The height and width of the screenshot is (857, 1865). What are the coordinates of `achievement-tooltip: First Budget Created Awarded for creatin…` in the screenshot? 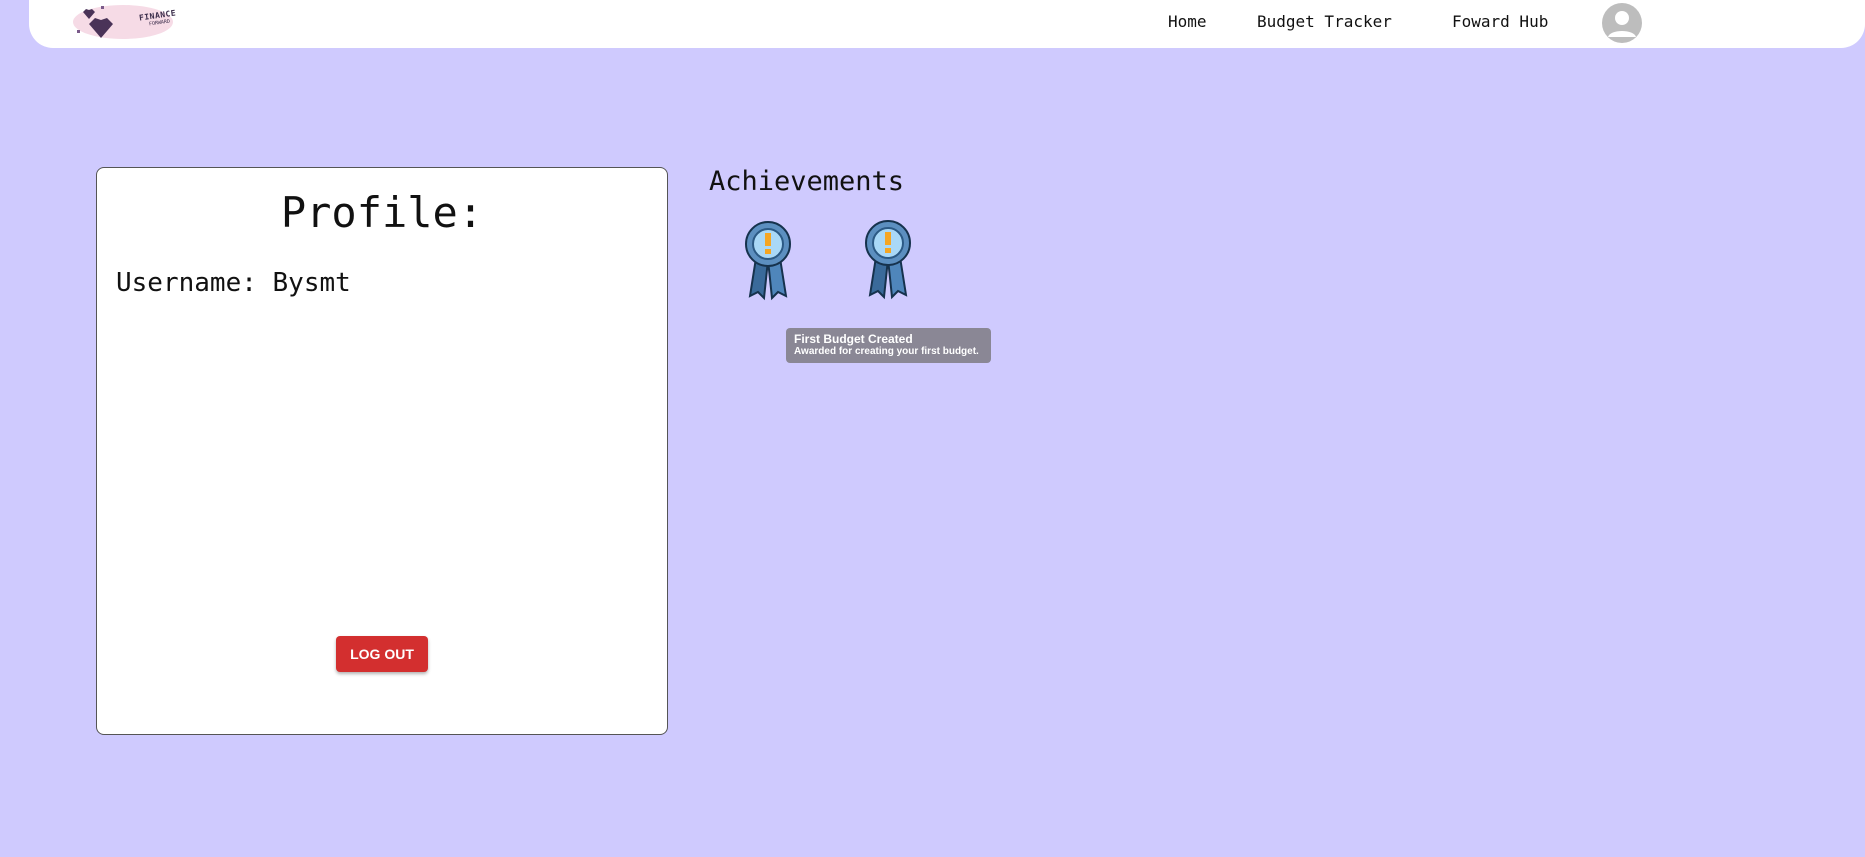 It's located at (888, 345).